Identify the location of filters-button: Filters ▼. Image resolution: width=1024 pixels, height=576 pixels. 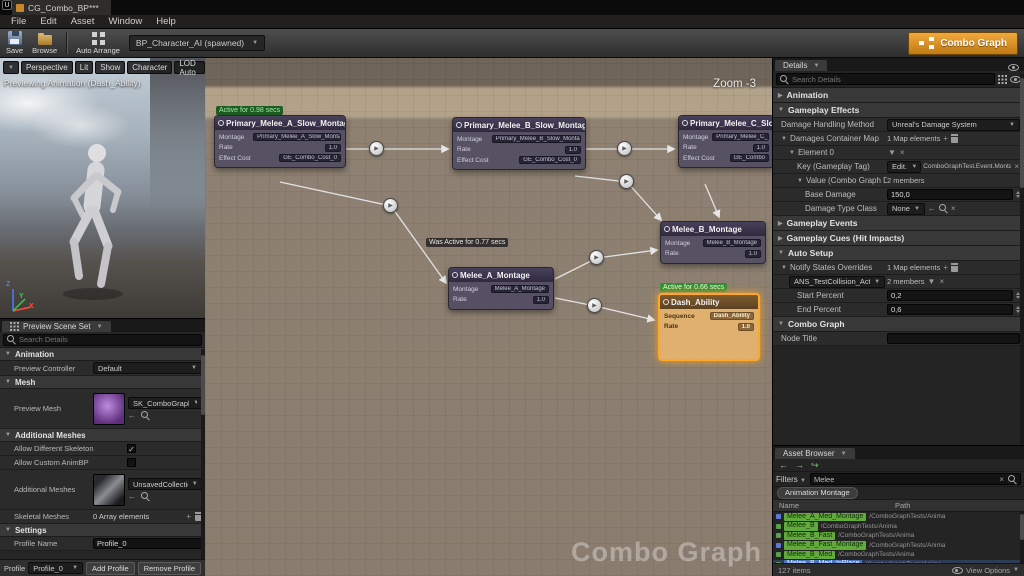
(791, 479).